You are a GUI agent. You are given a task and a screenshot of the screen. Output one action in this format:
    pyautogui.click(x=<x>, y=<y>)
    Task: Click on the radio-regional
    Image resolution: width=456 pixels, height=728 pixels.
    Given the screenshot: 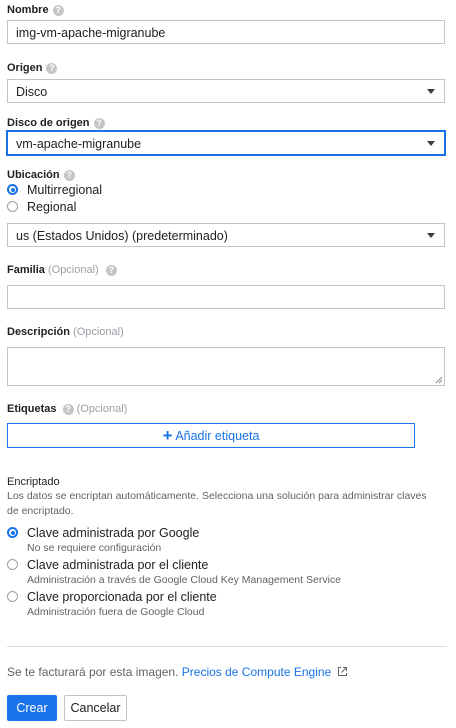 What is the action you would take?
    pyautogui.click(x=12, y=206)
    